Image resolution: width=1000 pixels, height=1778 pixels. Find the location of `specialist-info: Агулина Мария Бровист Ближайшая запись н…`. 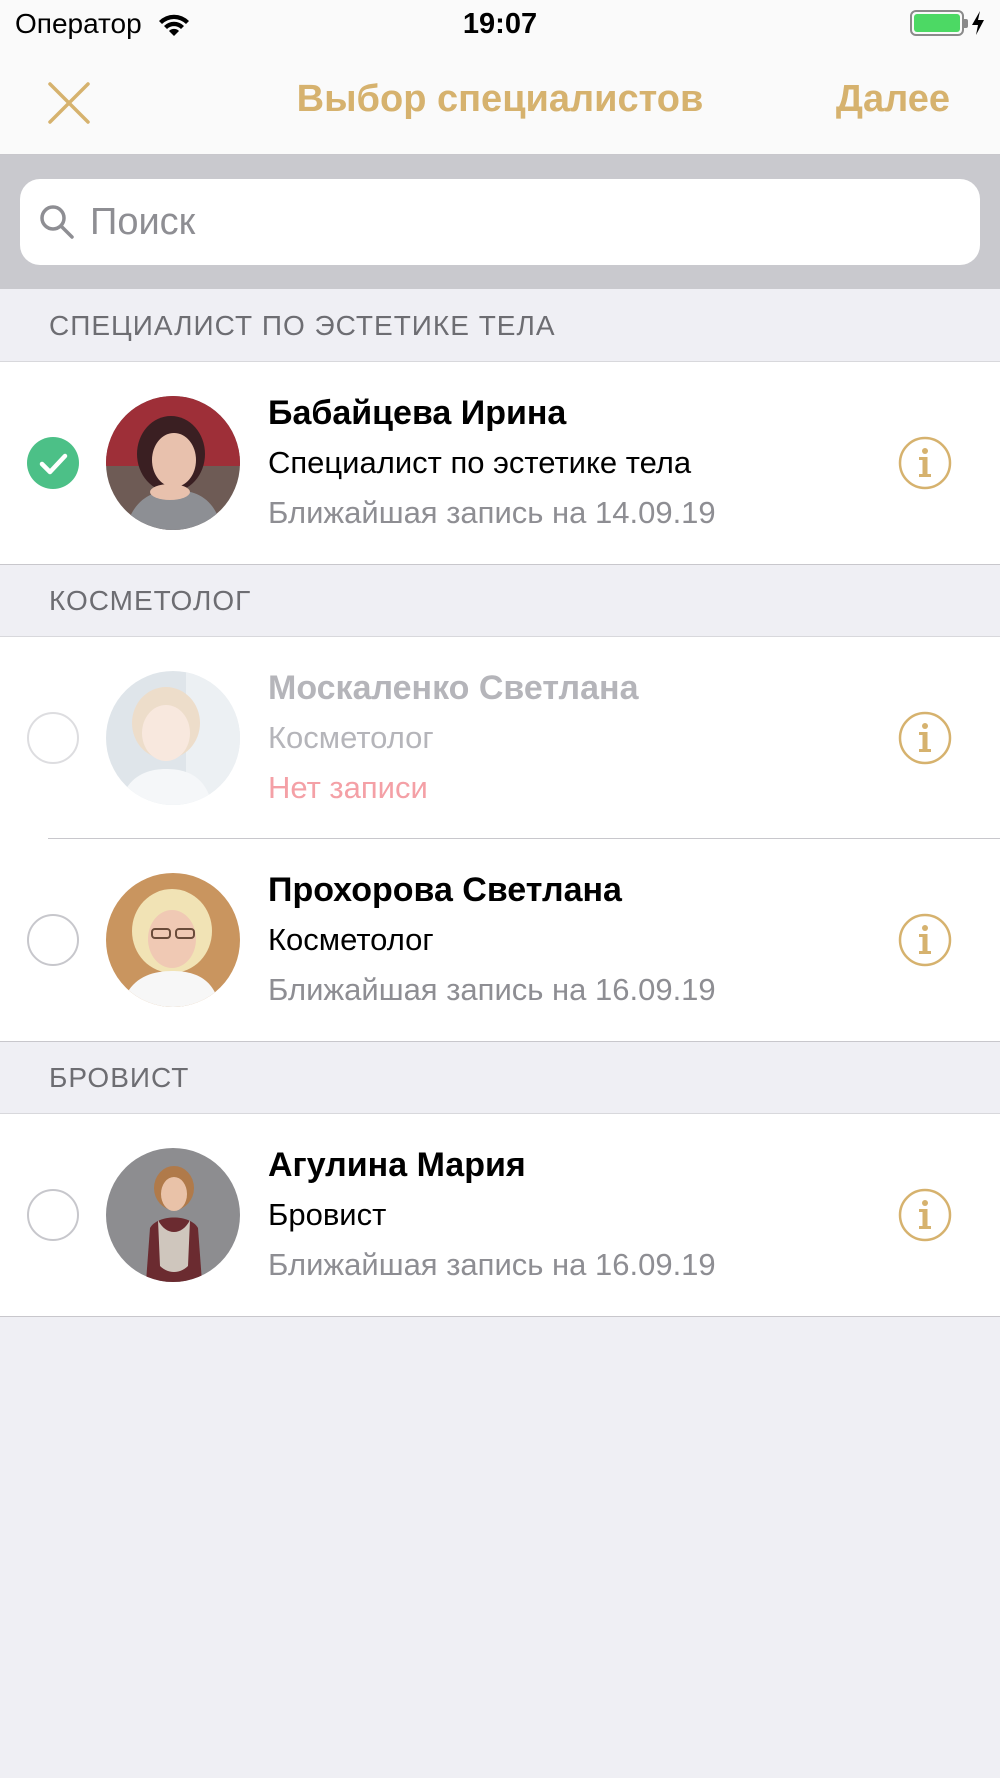

specialist-info: Агулина Мария Бровист Ближайшая запись н… is located at coordinates (568, 1215).